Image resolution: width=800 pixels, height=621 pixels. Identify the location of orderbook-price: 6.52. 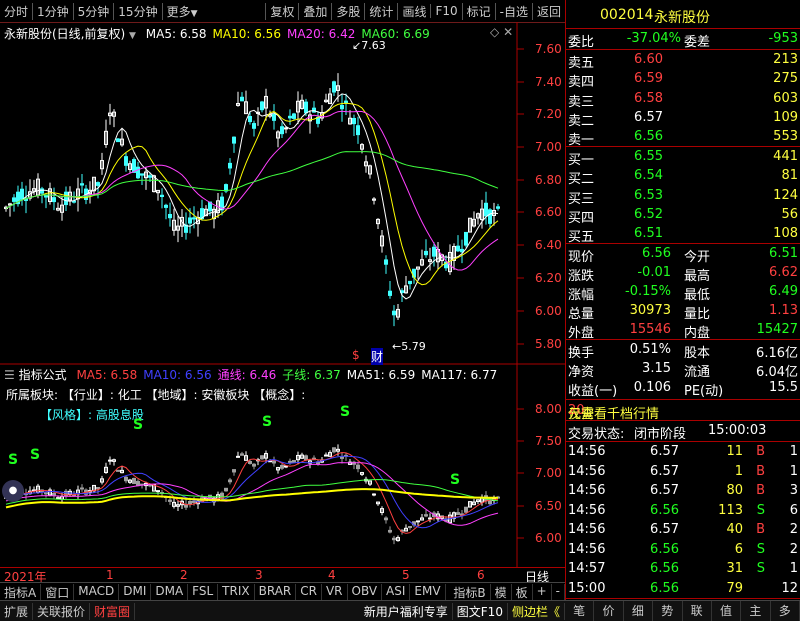
(648, 214).